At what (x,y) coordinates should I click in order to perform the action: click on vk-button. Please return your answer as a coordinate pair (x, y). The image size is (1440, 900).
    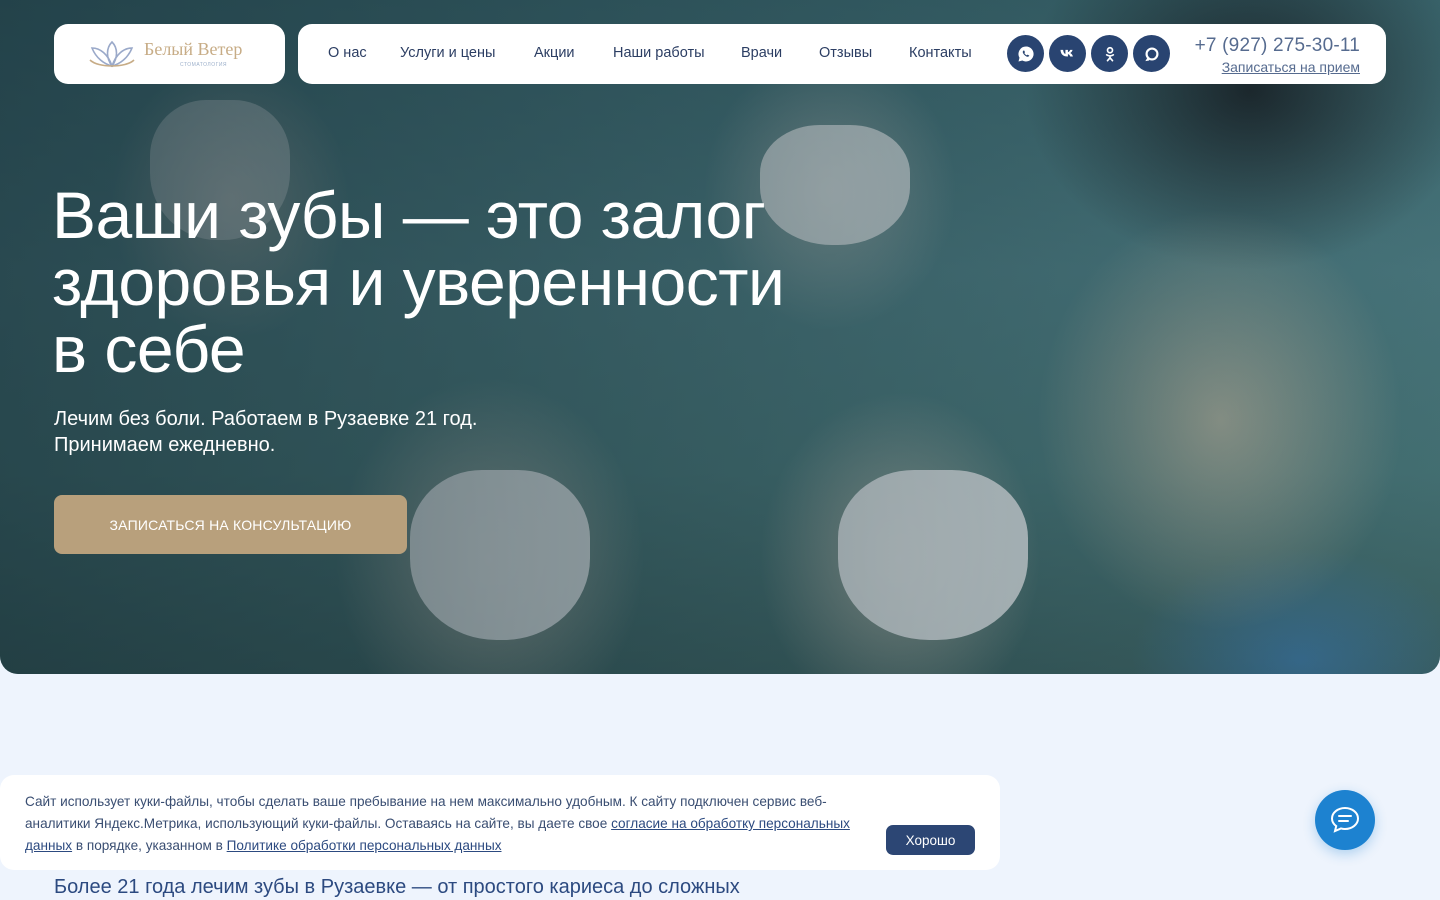
    Looking at the image, I should click on (1067, 53).